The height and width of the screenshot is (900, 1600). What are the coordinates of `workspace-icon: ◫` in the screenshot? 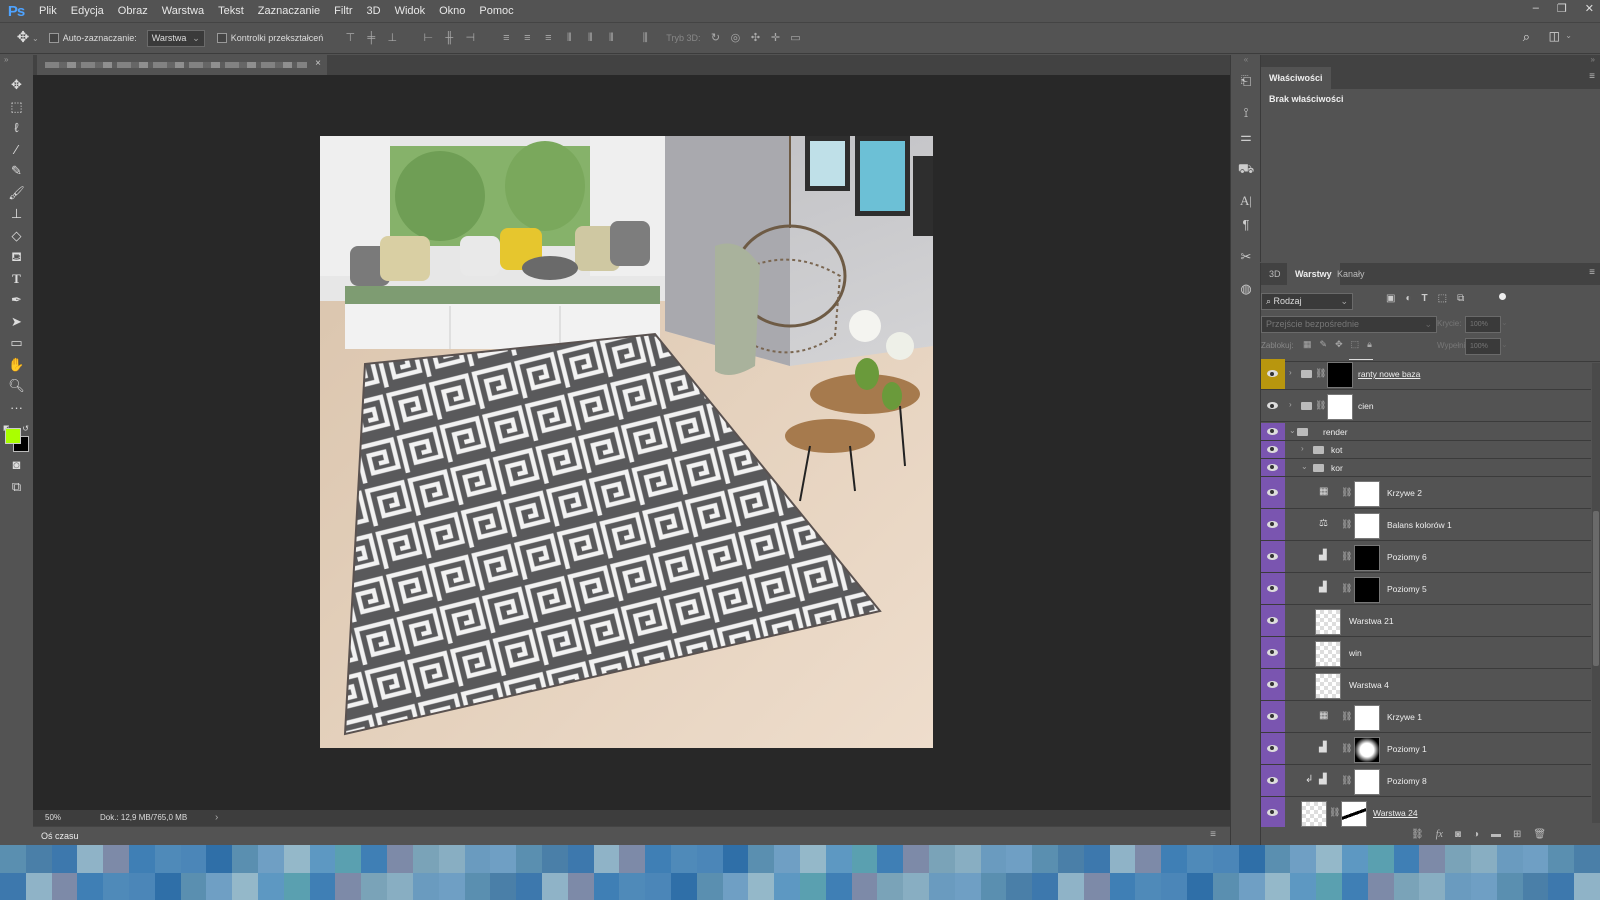 It's located at (1554, 36).